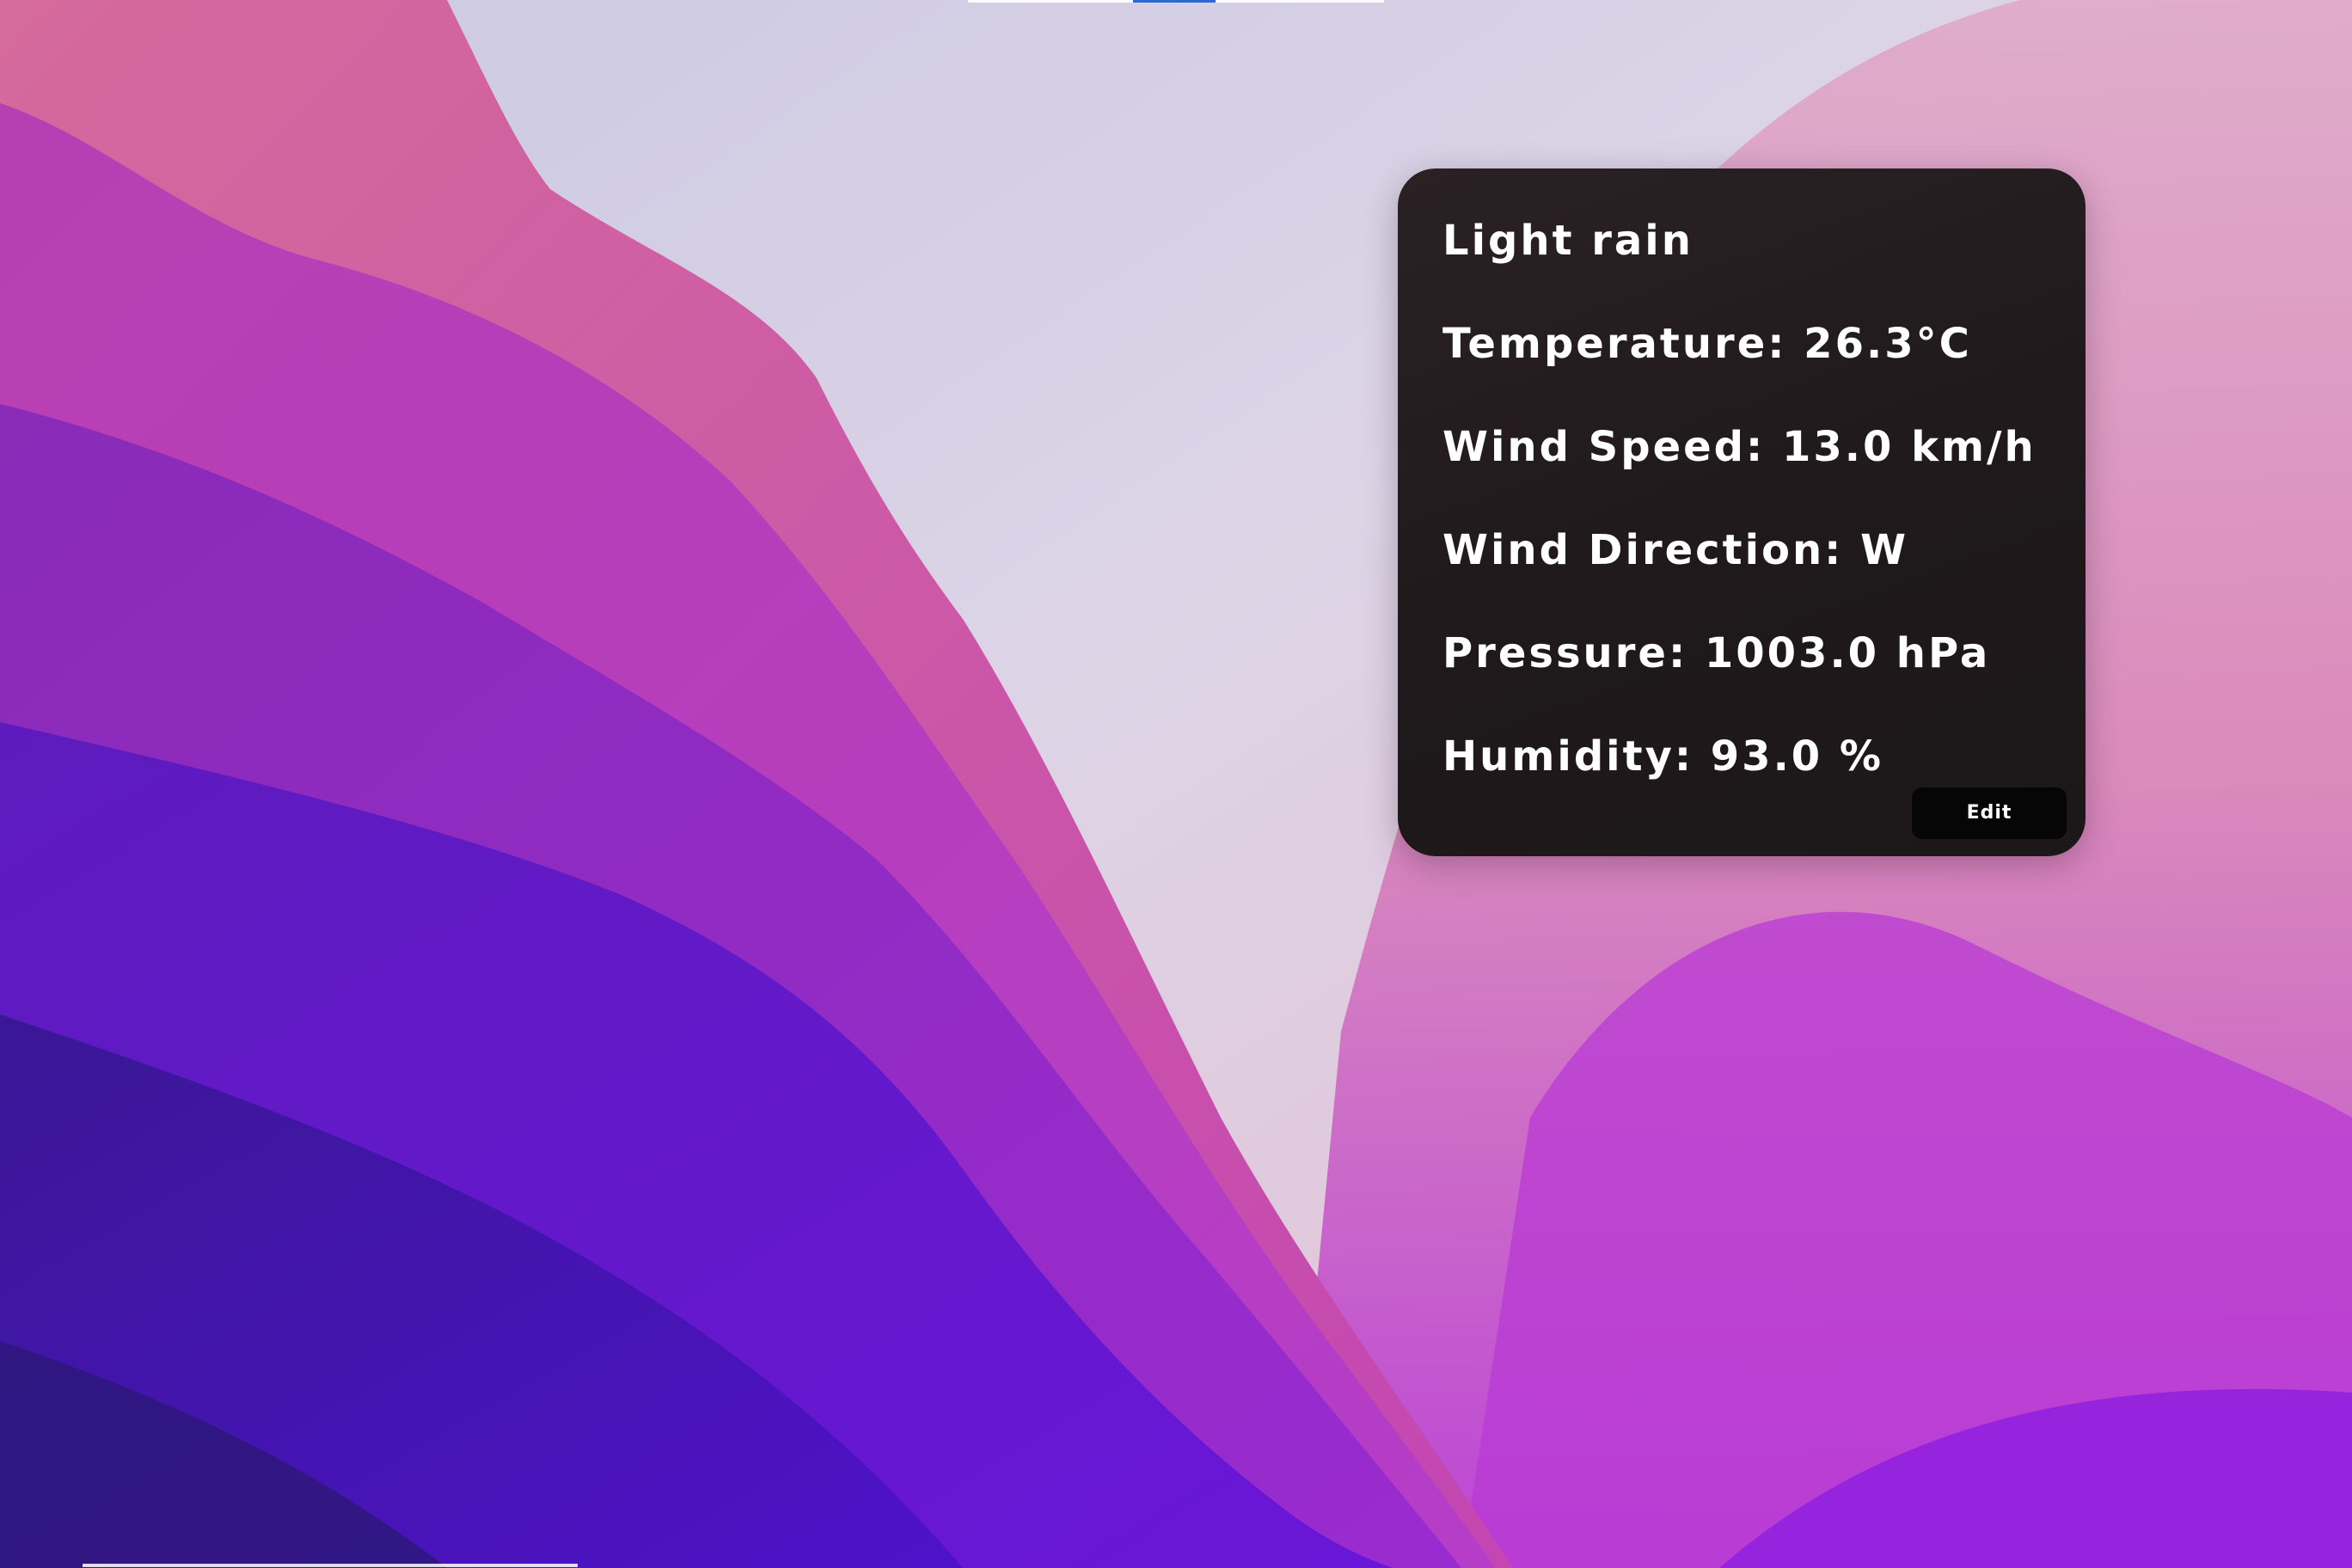 The image size is (2352, 1568). I want to click on edit-button: Edit, so click(1989, 813).